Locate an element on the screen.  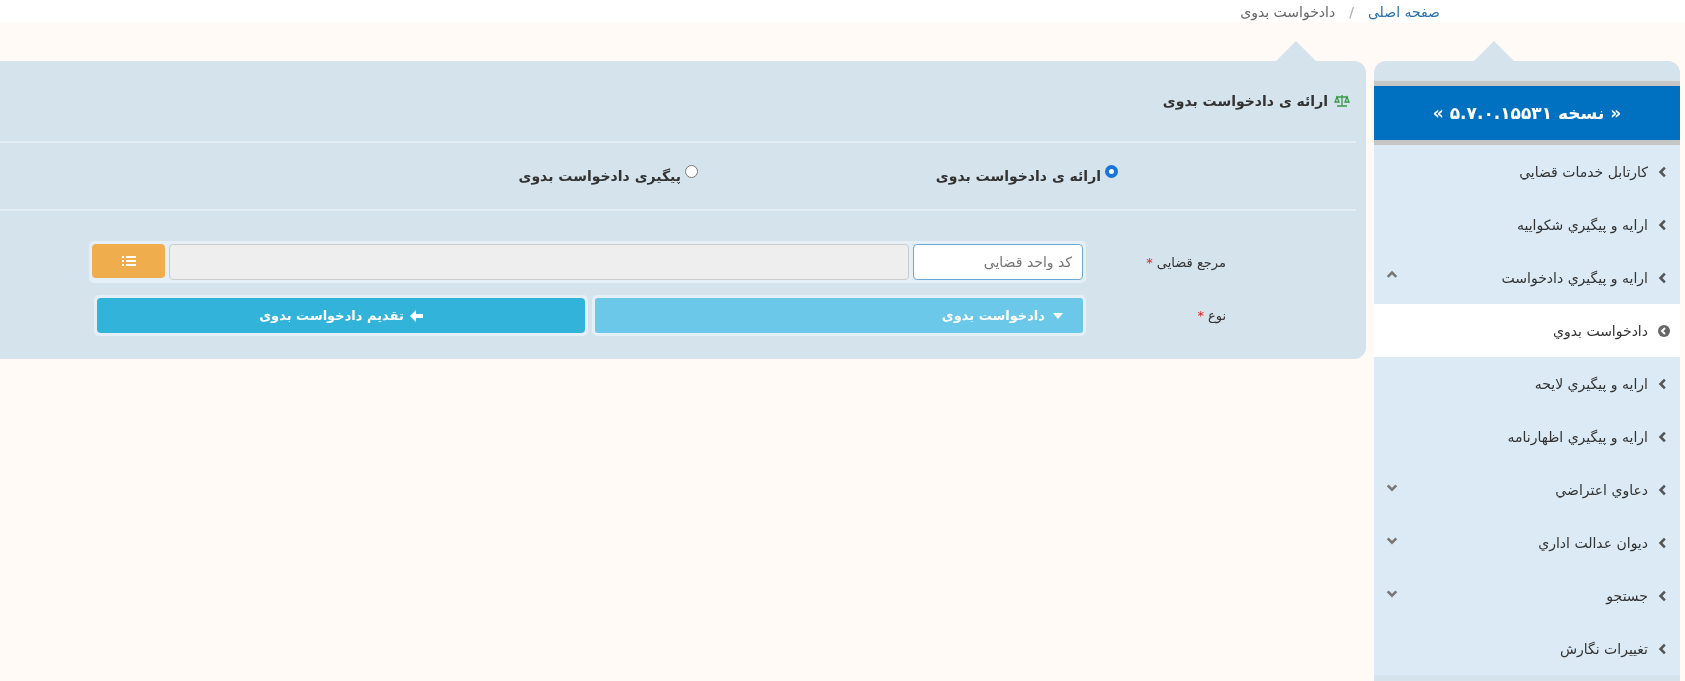
field-label: مرجع قضایی is located at coordinates (1191, 262).